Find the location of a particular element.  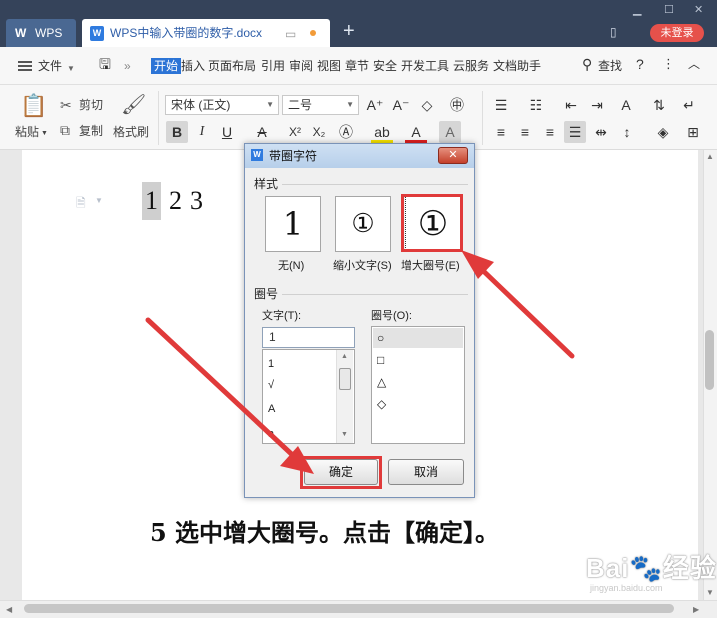

baidu-watermark-url: jingyan.baidu.com is located at coordinates (626, 588).